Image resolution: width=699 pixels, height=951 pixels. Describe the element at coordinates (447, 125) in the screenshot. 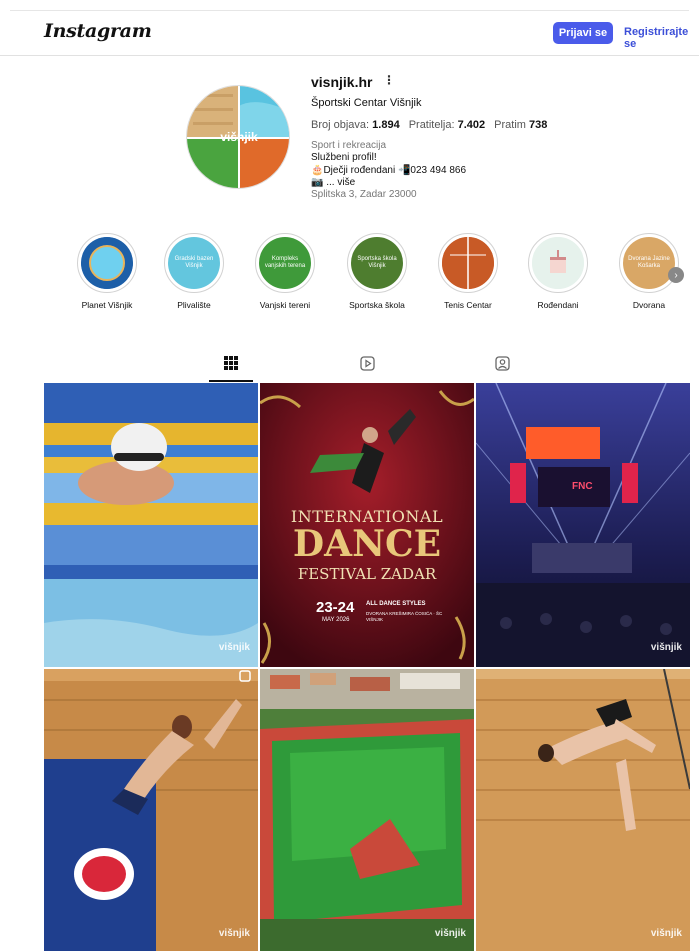

I see `followers-count: Pratitelja: 7.402` at that location.